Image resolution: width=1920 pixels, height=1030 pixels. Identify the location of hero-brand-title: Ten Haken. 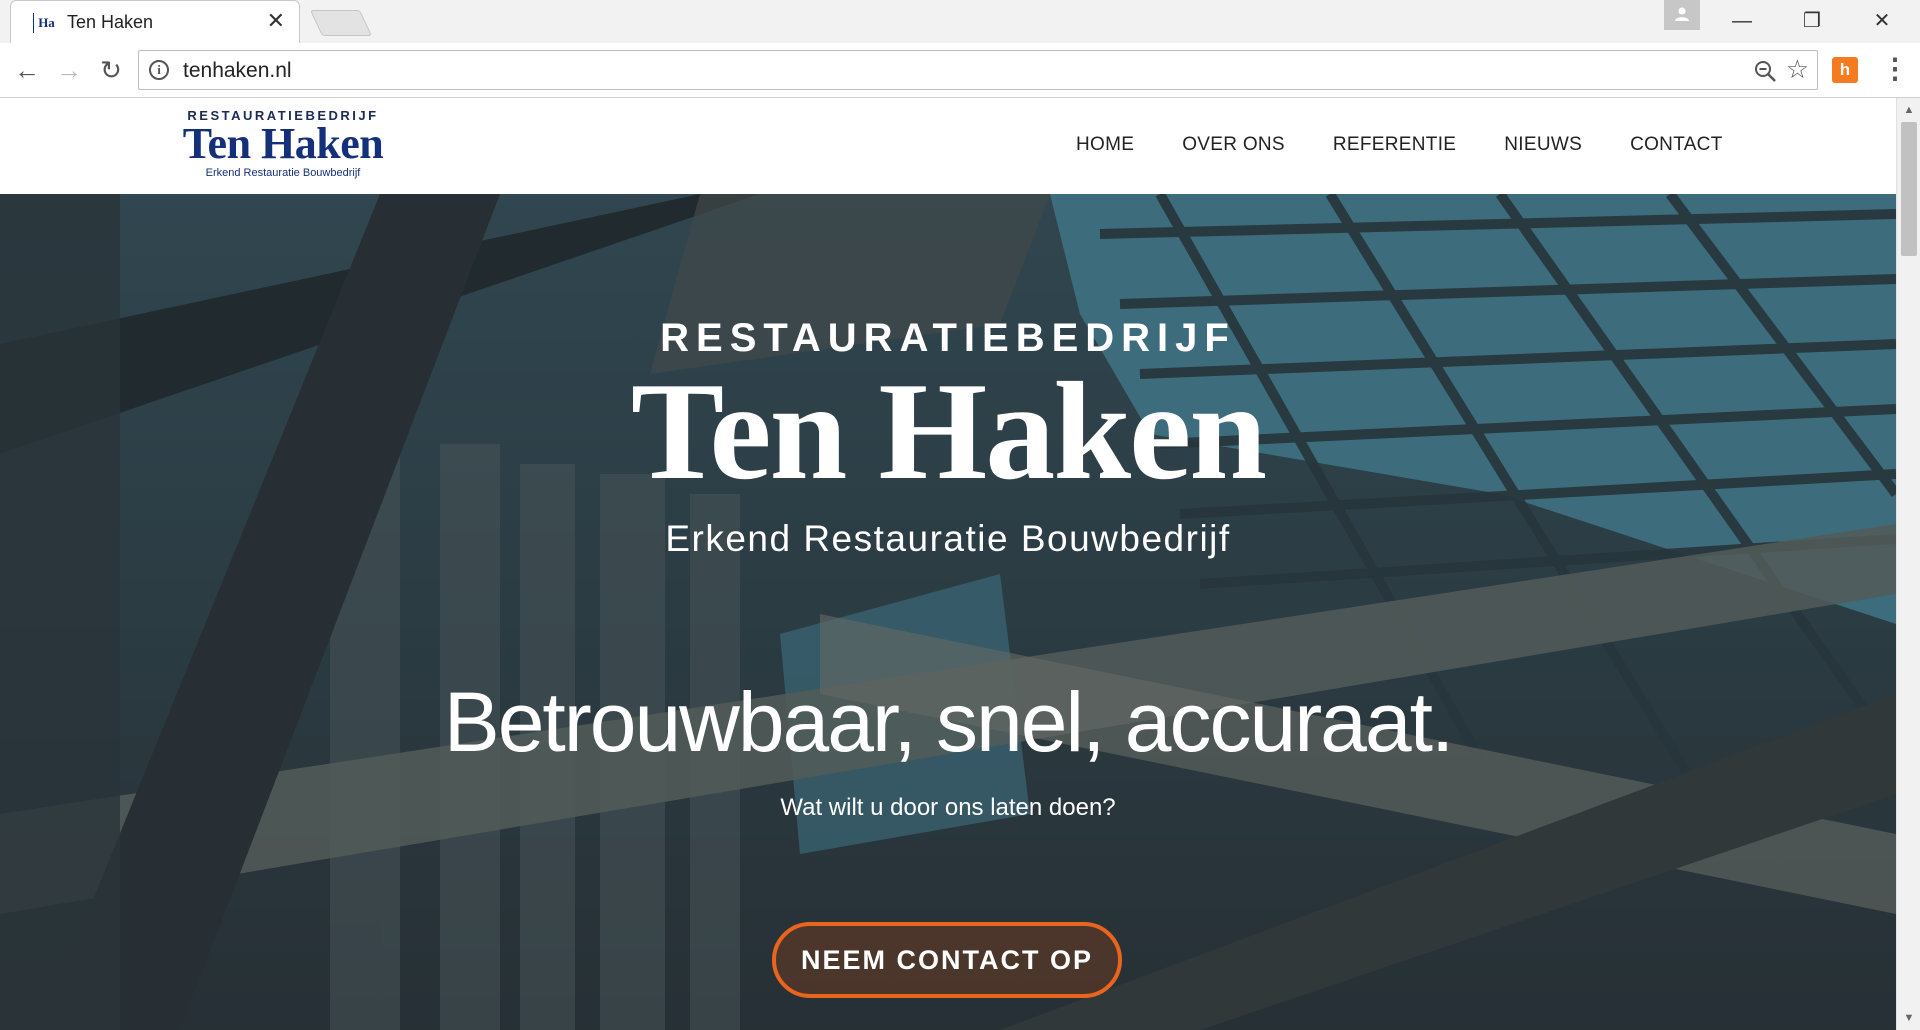
(948, 431).